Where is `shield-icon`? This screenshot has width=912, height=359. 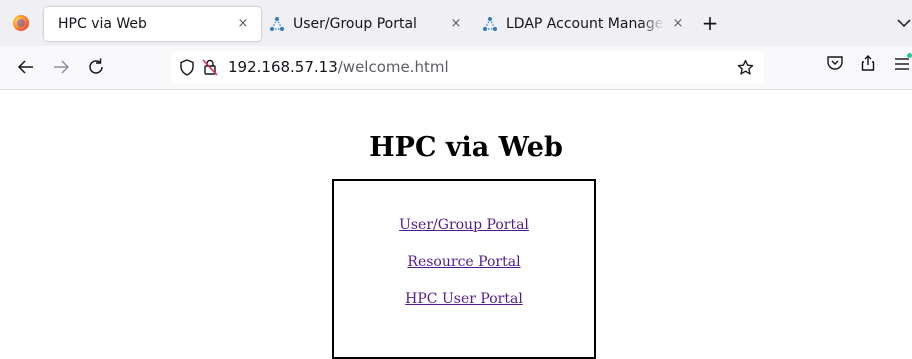
shield-icon is located at coordinates (187, 67).